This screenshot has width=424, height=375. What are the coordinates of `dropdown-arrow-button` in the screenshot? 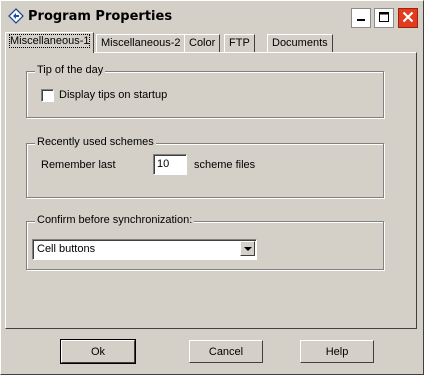 It's located at (247, 248).